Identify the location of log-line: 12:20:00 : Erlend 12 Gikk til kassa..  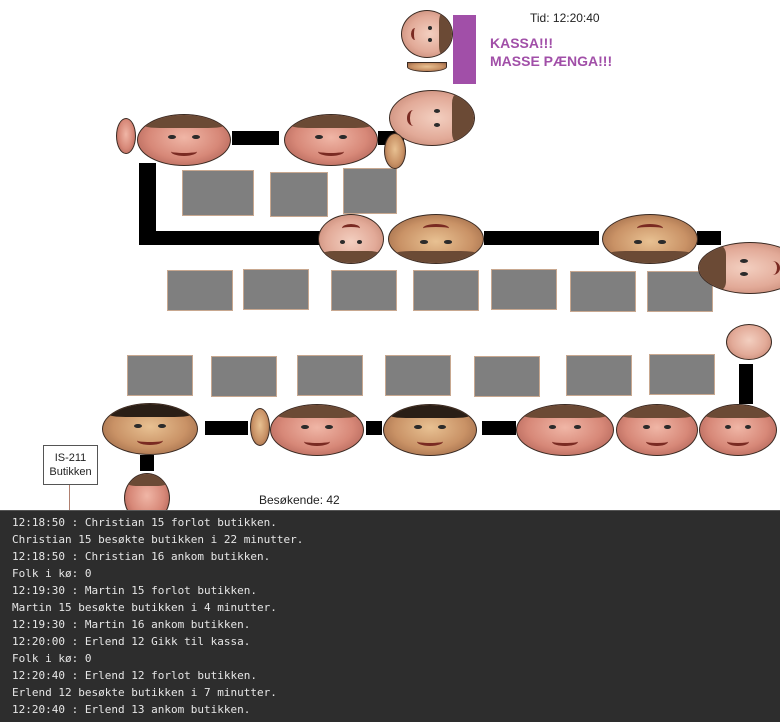
(131, 641).